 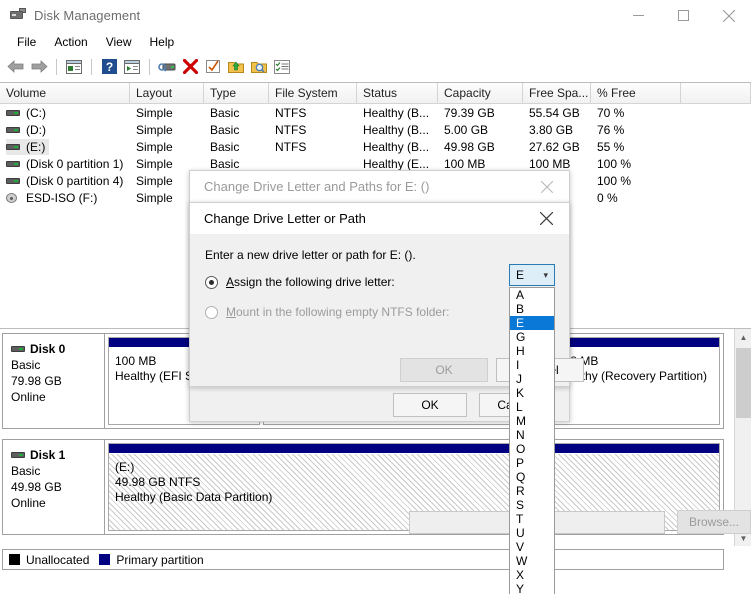 I want to click on show-hide-action-pane-icon, so click(x=132, y=67).